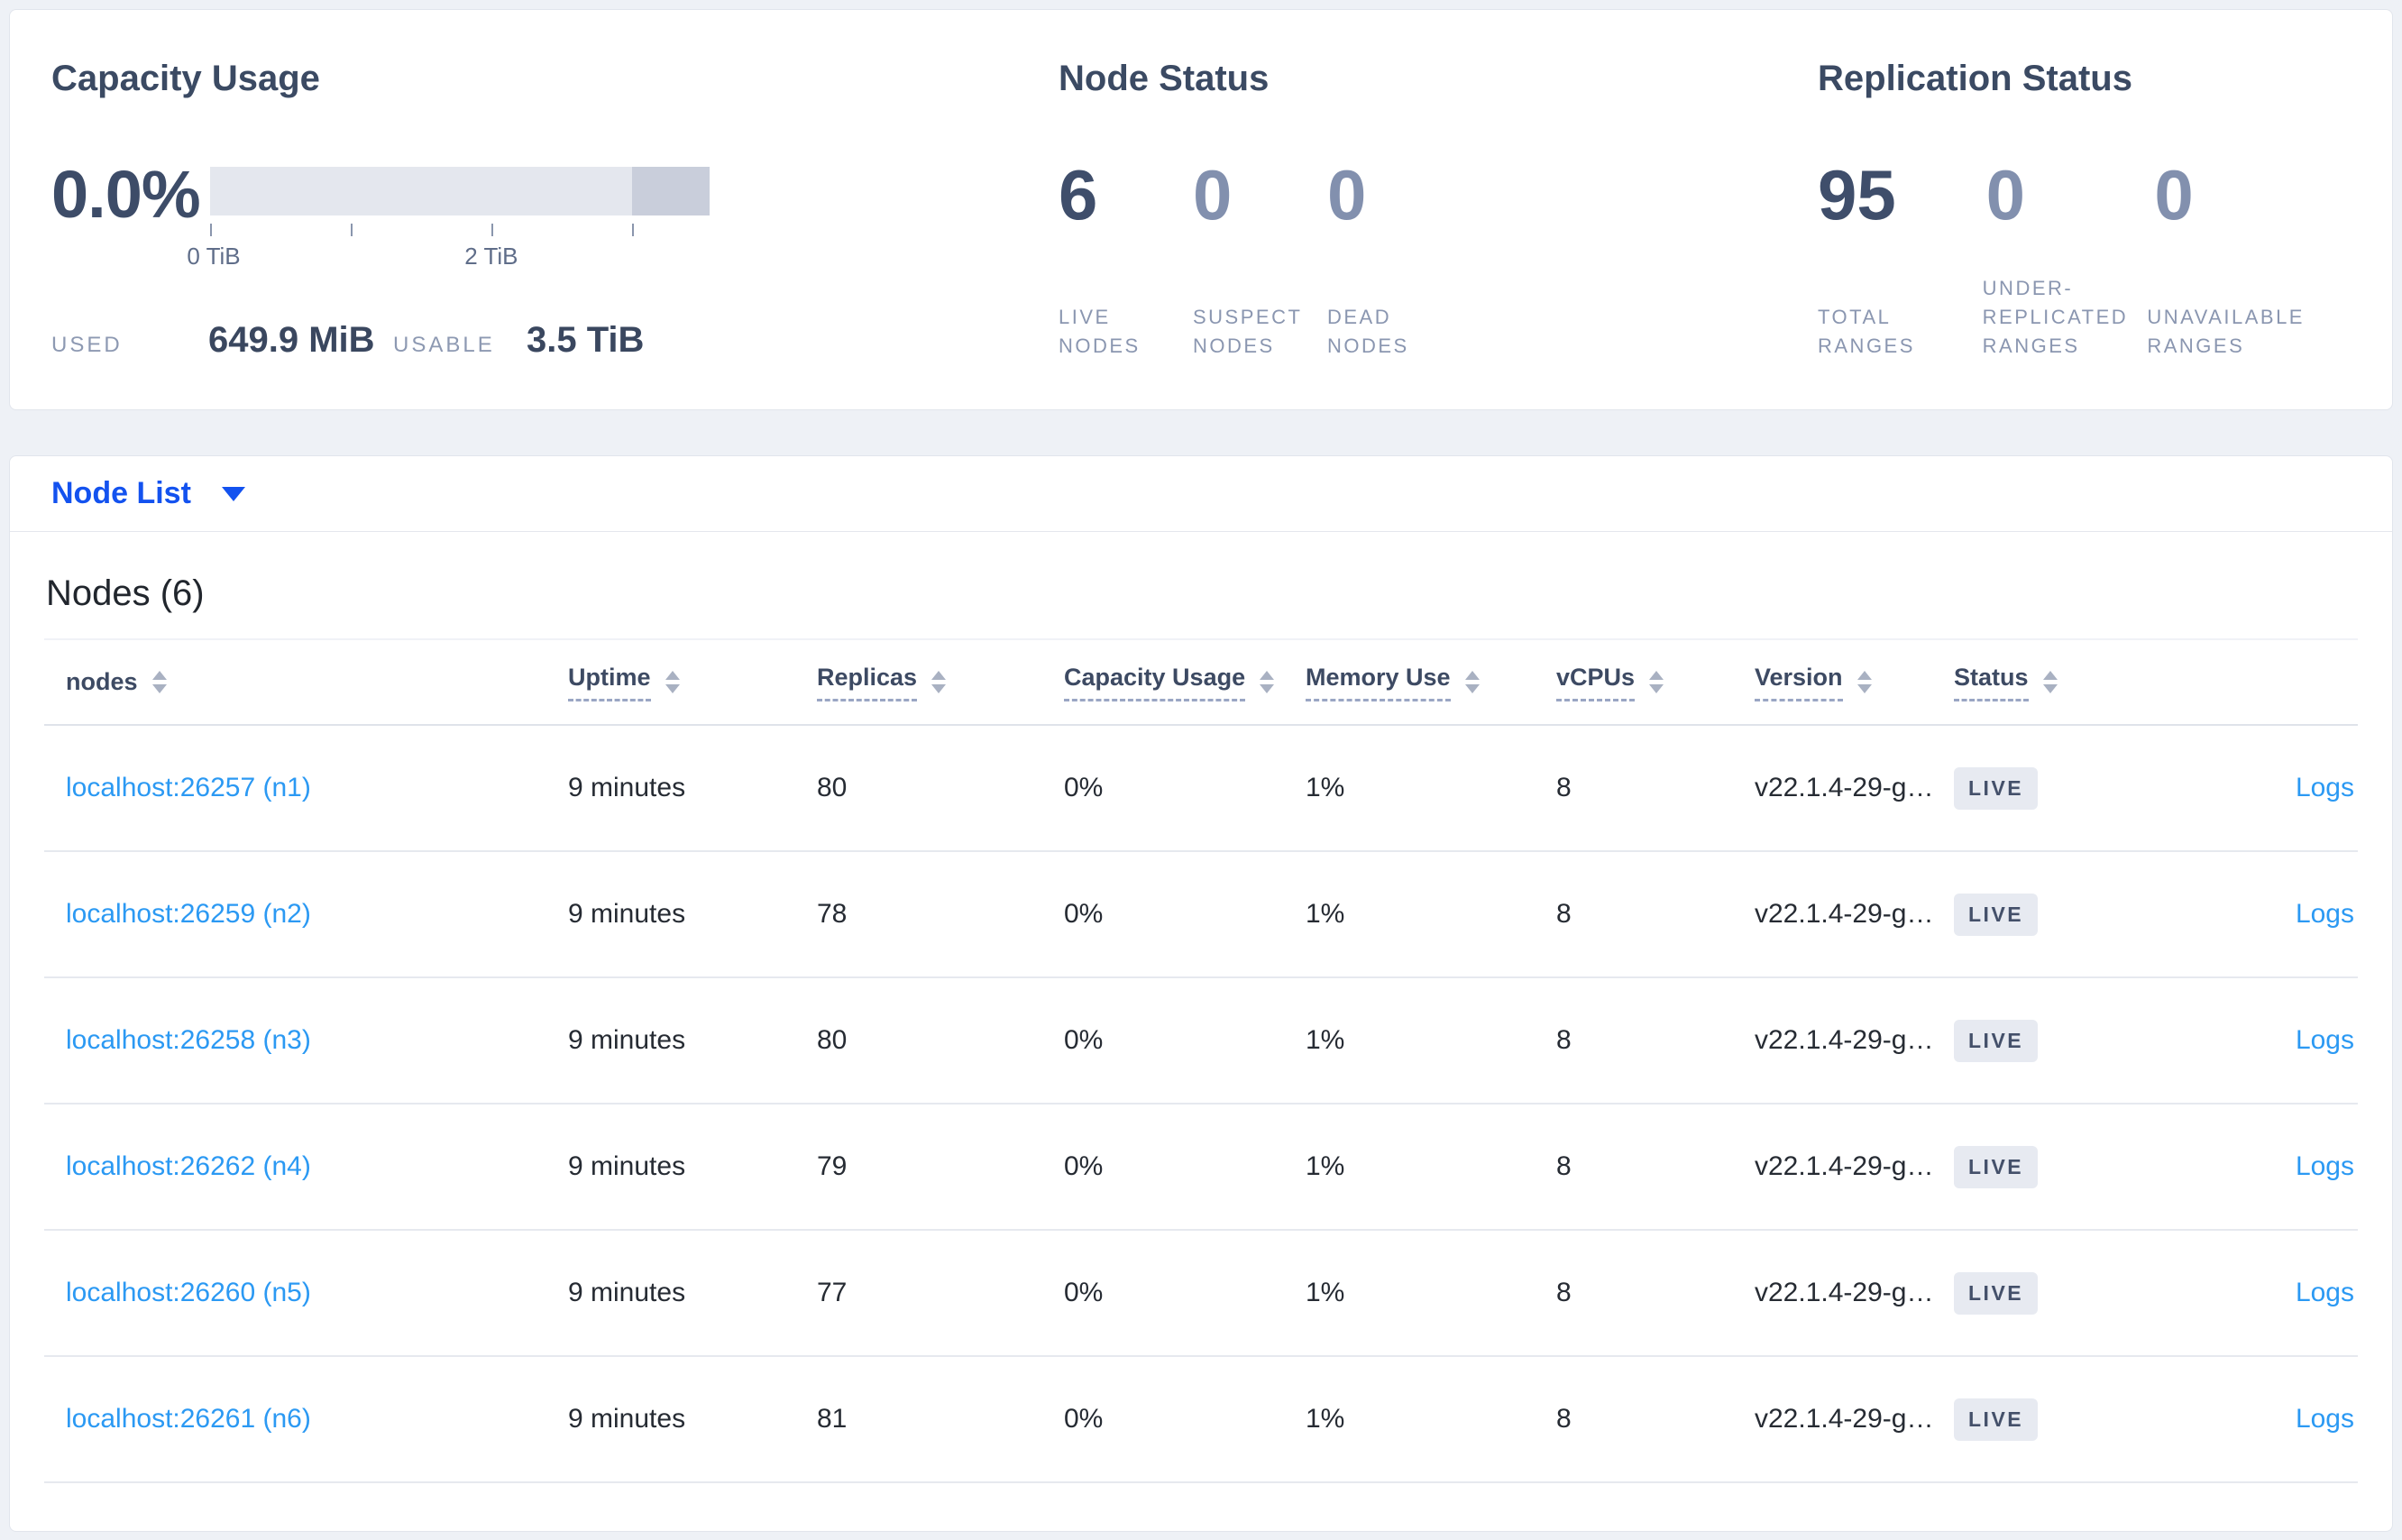 The image size is (2402, 1540). I want to click on capacity-gauge: 0 TiB 2 TiB, so click(448, 218).